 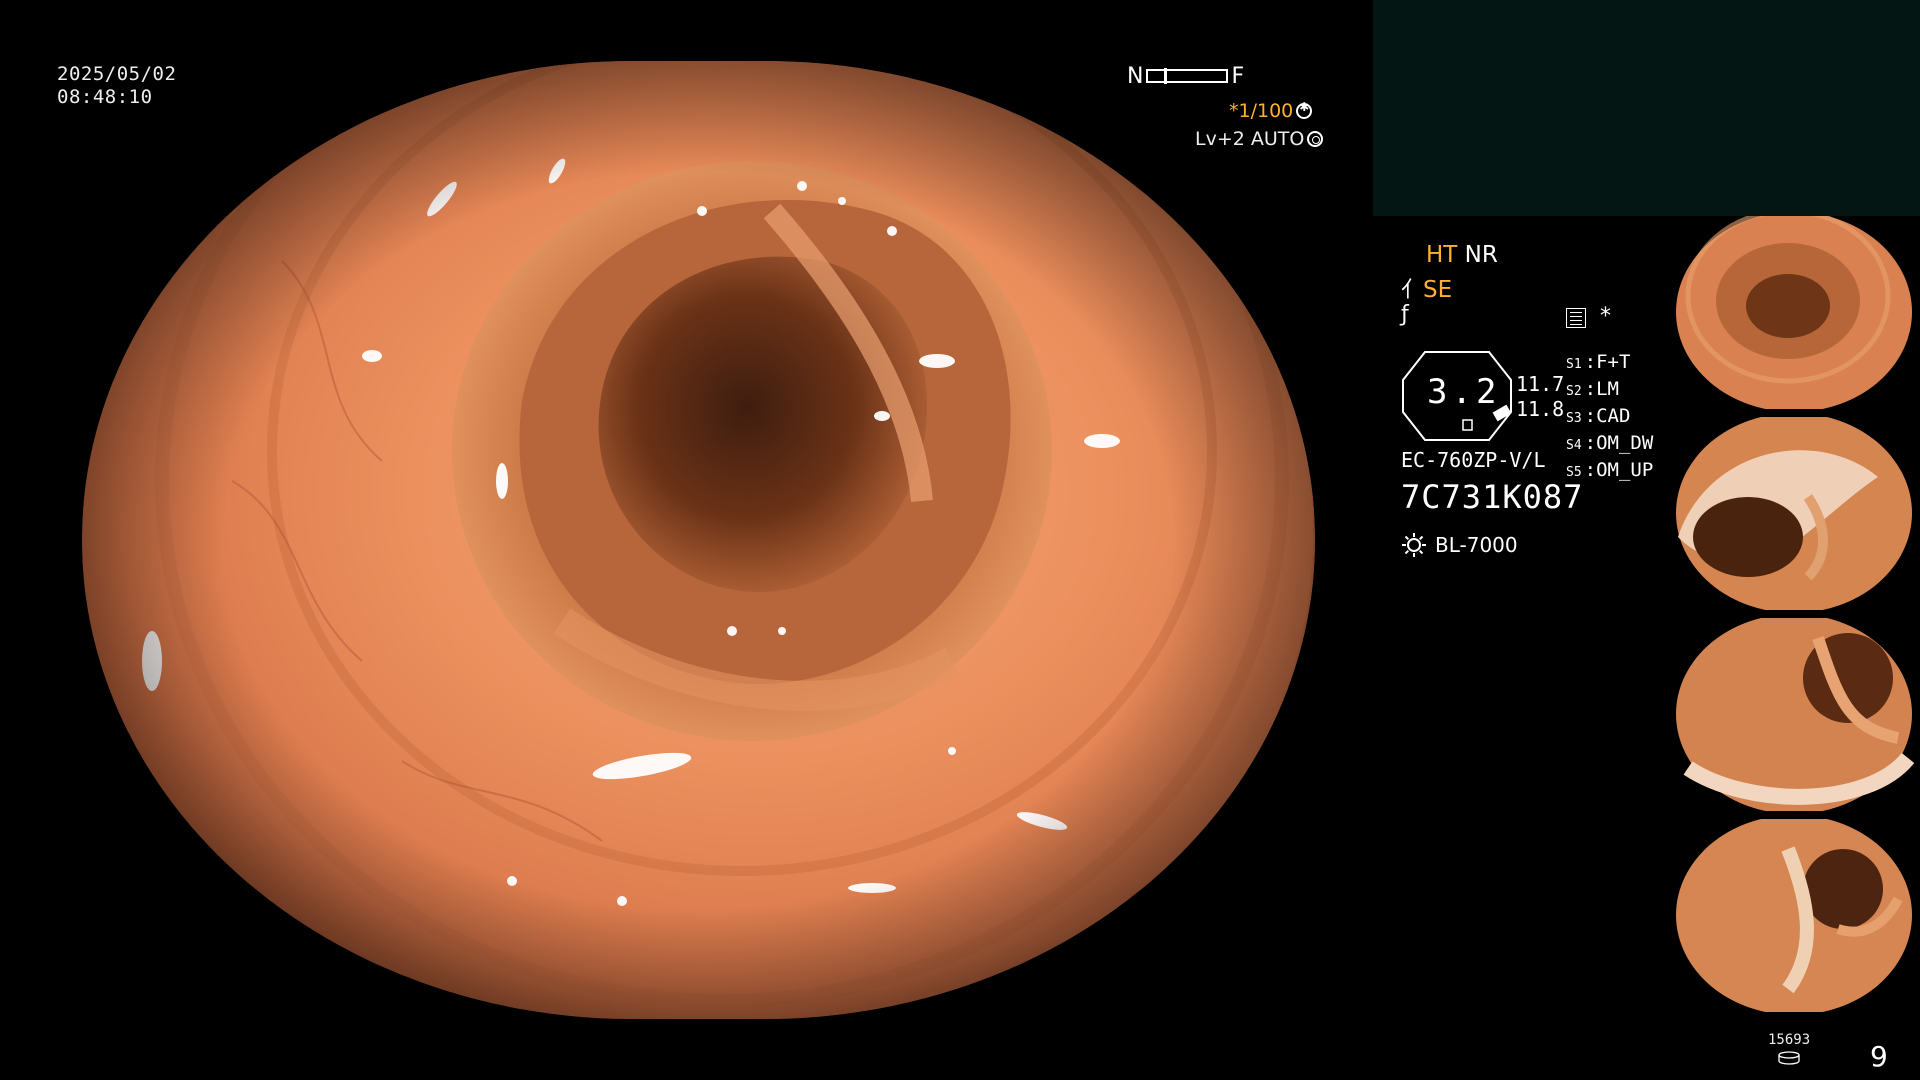 I want to click on near-label: N, so click(x=1135, y=76).